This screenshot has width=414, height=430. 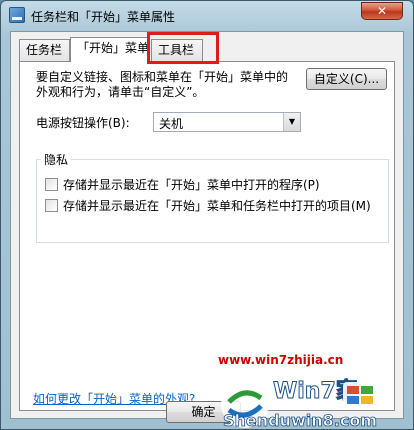 I want to click on store-items-checkbox, so click(x=51, y=205).